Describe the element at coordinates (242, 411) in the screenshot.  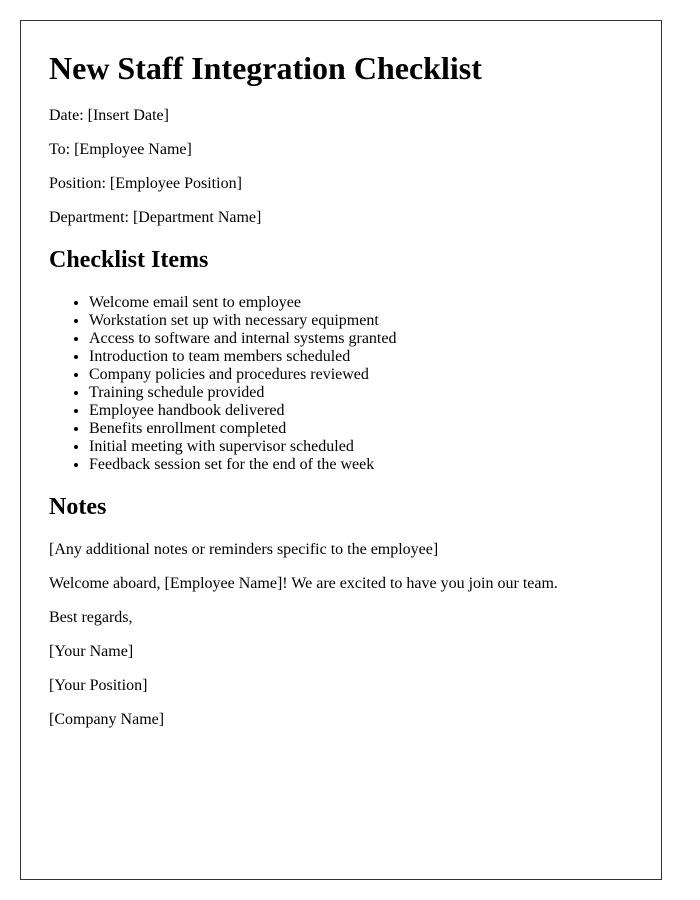
I see `checklist-item: Employee handbook delivered` at that location.